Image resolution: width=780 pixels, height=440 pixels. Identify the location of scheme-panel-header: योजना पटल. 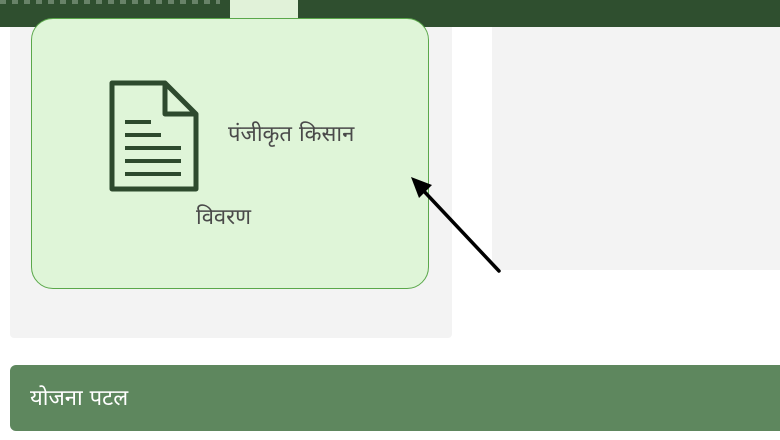
(395, 398).